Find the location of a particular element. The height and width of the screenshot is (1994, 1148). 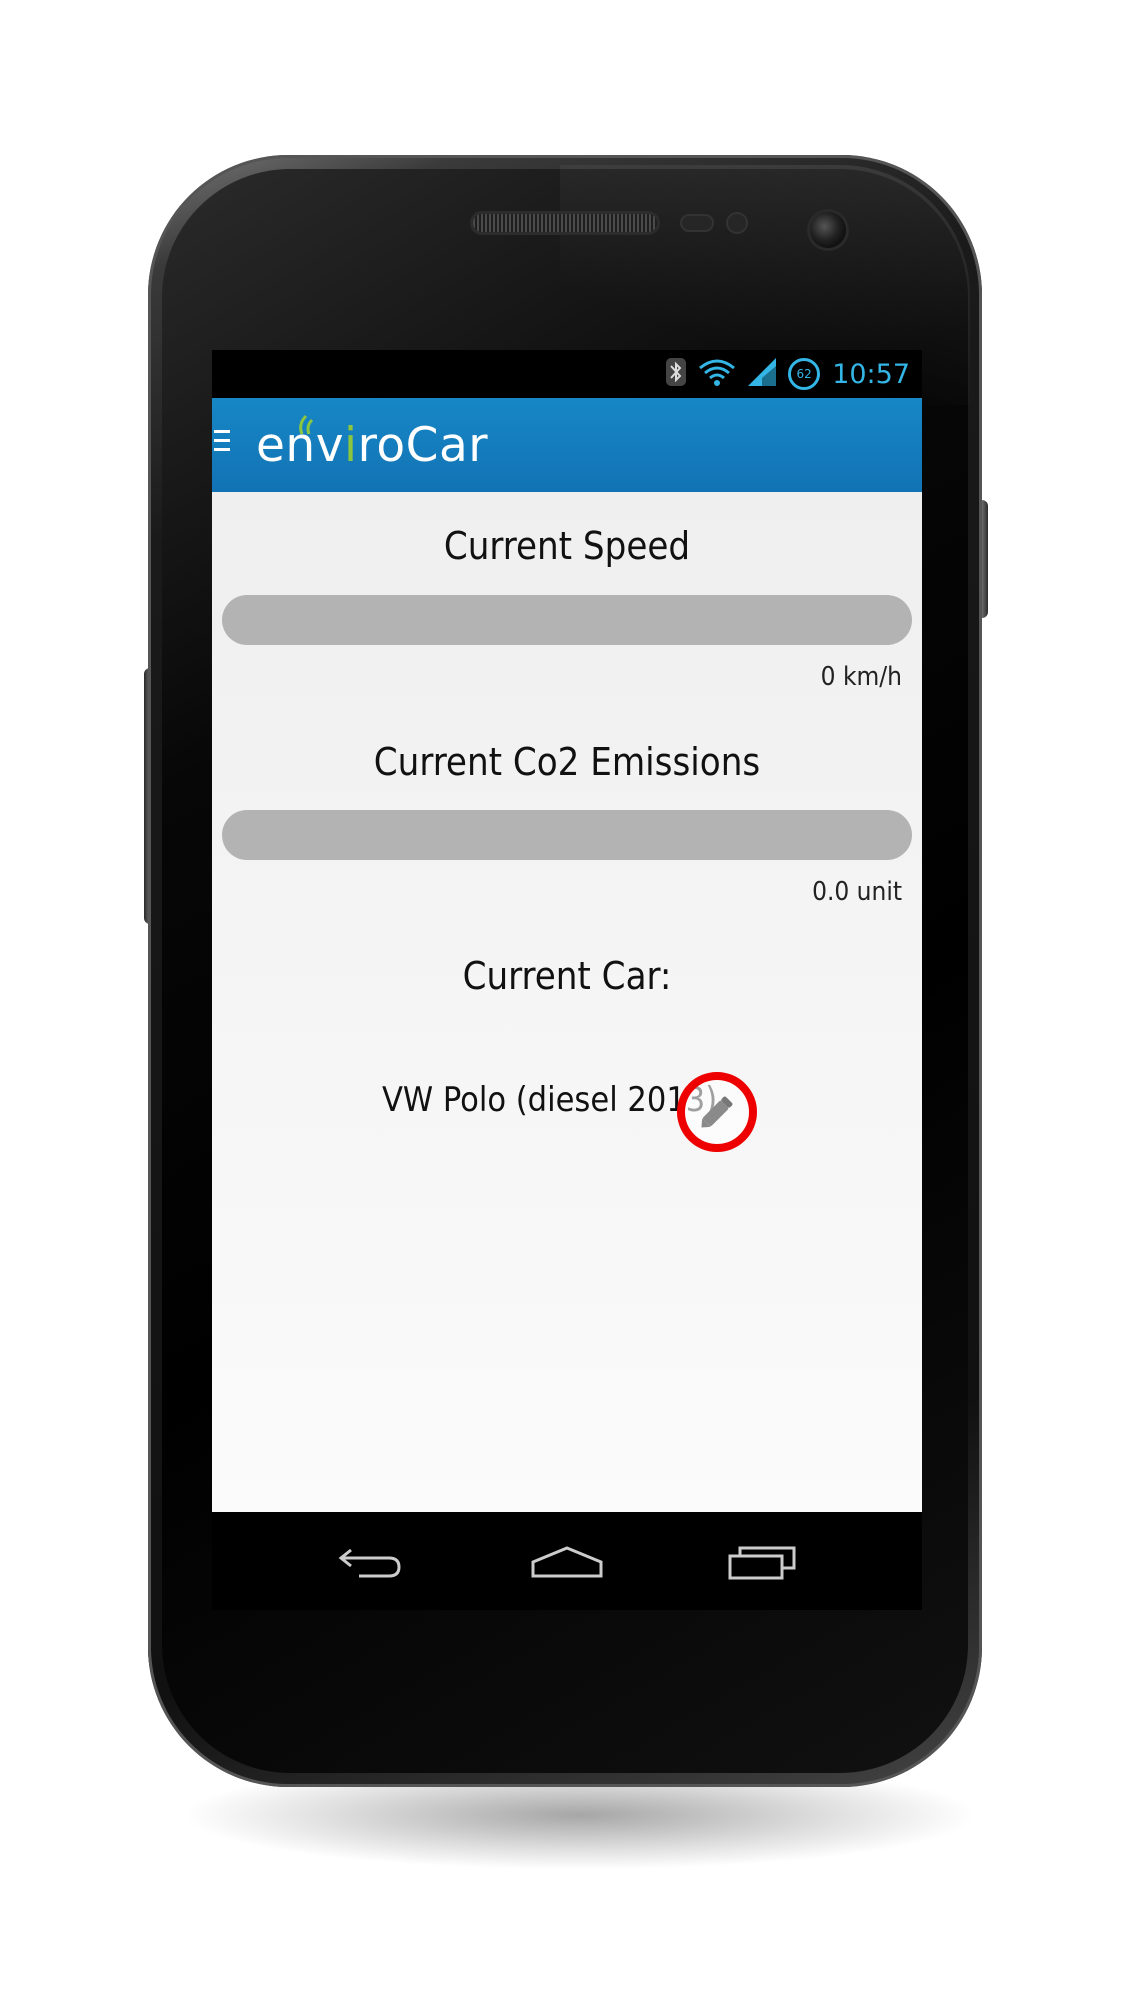

navigation-bar is located at coordinates (567, 1561).